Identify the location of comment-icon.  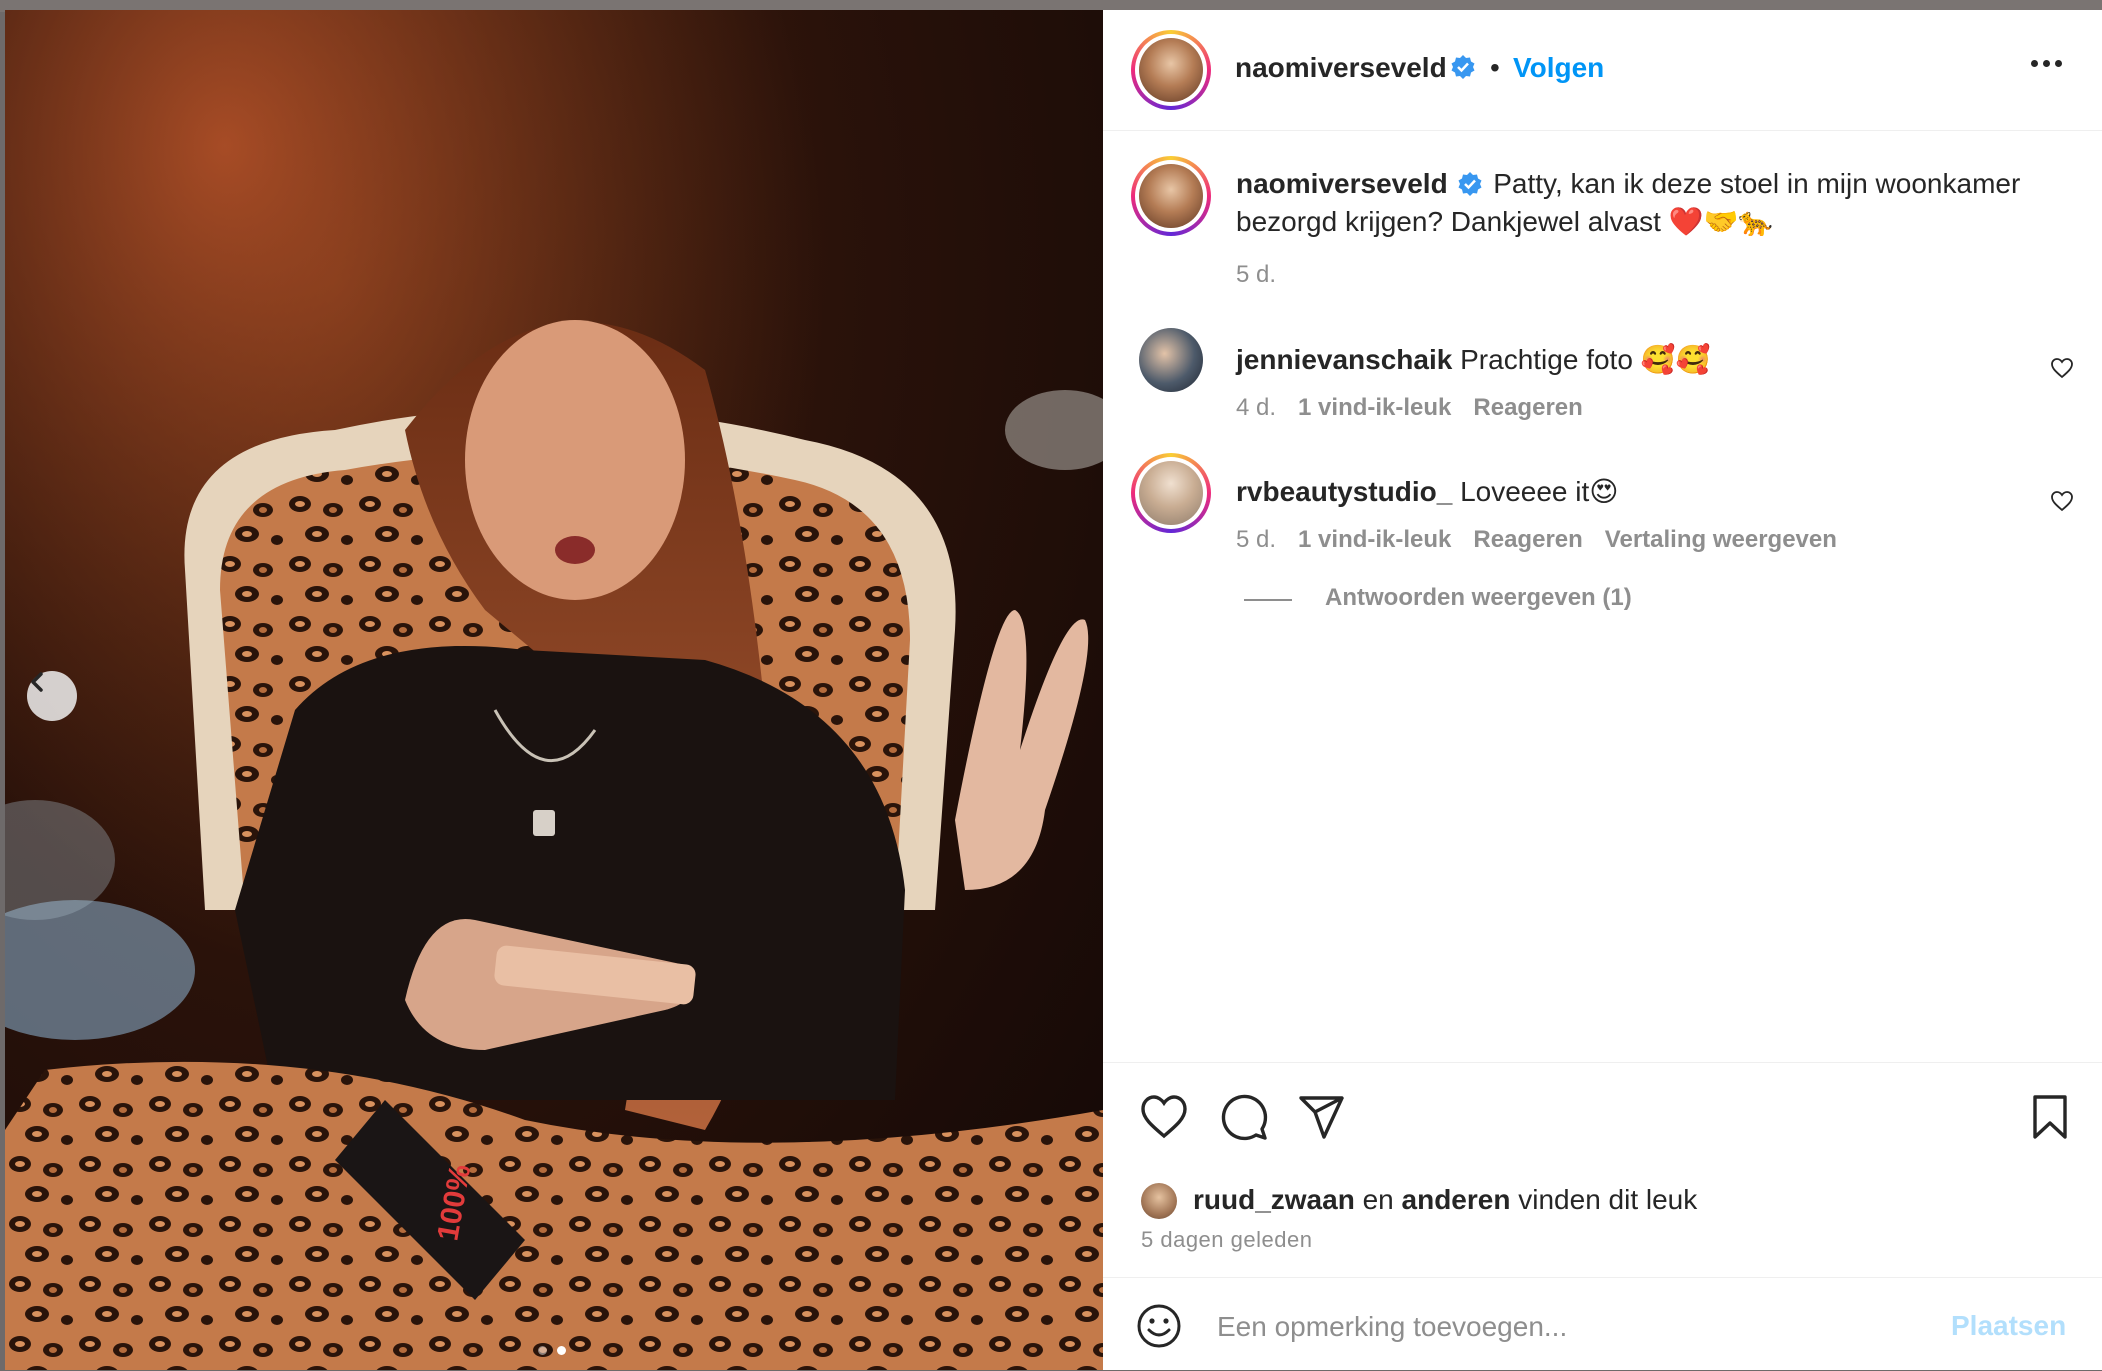
(1244, 1117).